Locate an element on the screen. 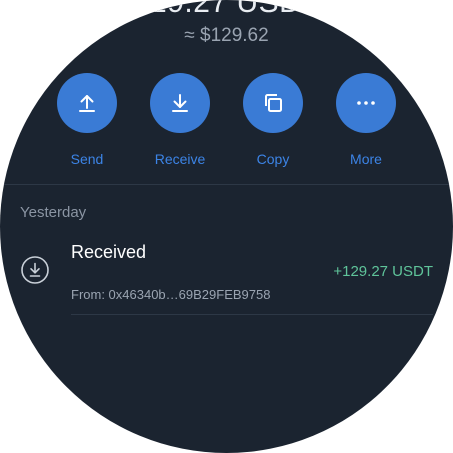 The height and width of the screenshot is (453, 453). more-action: More is located at coordinates (366, 120).